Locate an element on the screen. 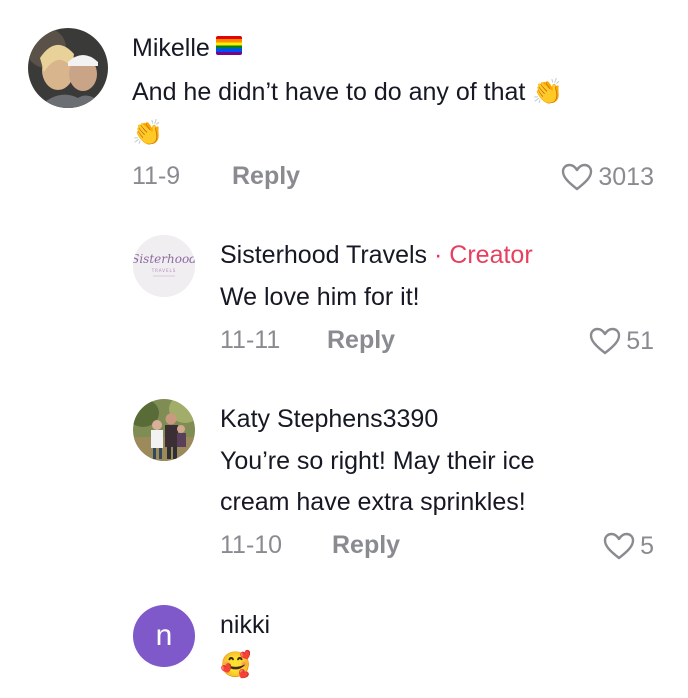 This screenshot has width=688, height=698. like-button: 5 is located at coordinates (628, 546).